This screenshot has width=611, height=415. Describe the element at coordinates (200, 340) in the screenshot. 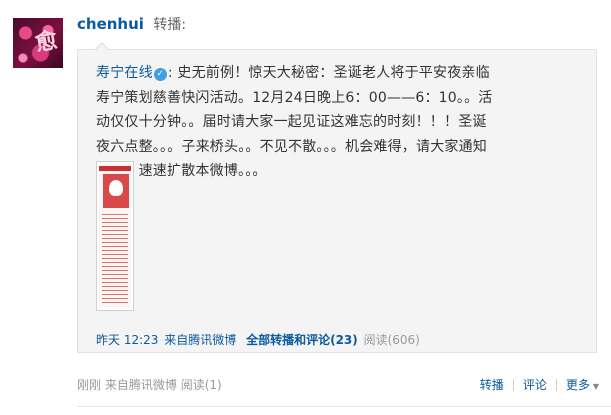

I see `quoted-source-link: 来自腾讯微博` at that location.